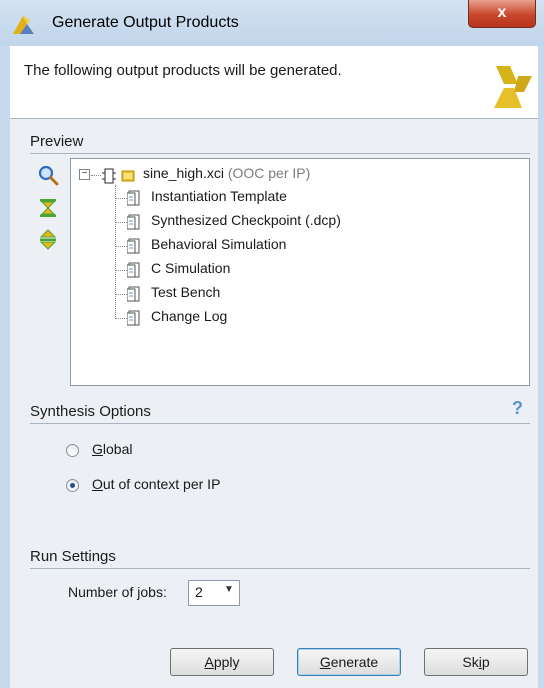 This screenshot has width=544, height=688. What do you see at coordinates (73, 556) in the screenshot?
I see `run-settings-title: Run Settings` at bounding box center [73, 556].